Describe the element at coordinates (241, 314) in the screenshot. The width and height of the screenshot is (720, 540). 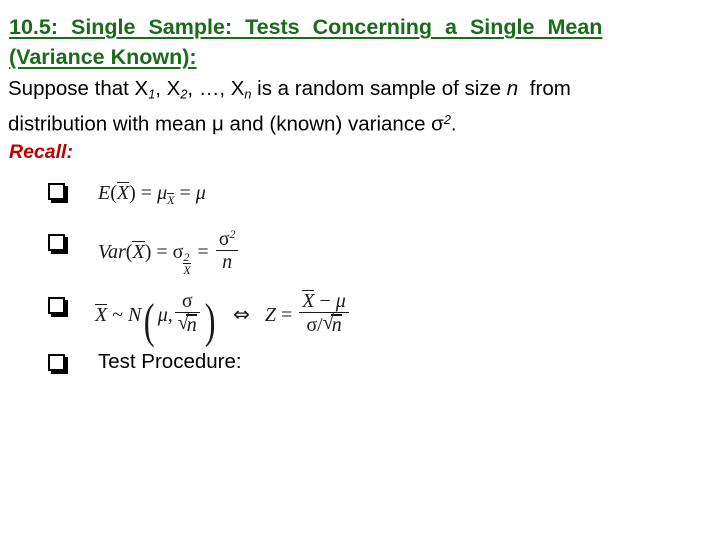
I see `iff-arrow-icon: ⇔` at that location.